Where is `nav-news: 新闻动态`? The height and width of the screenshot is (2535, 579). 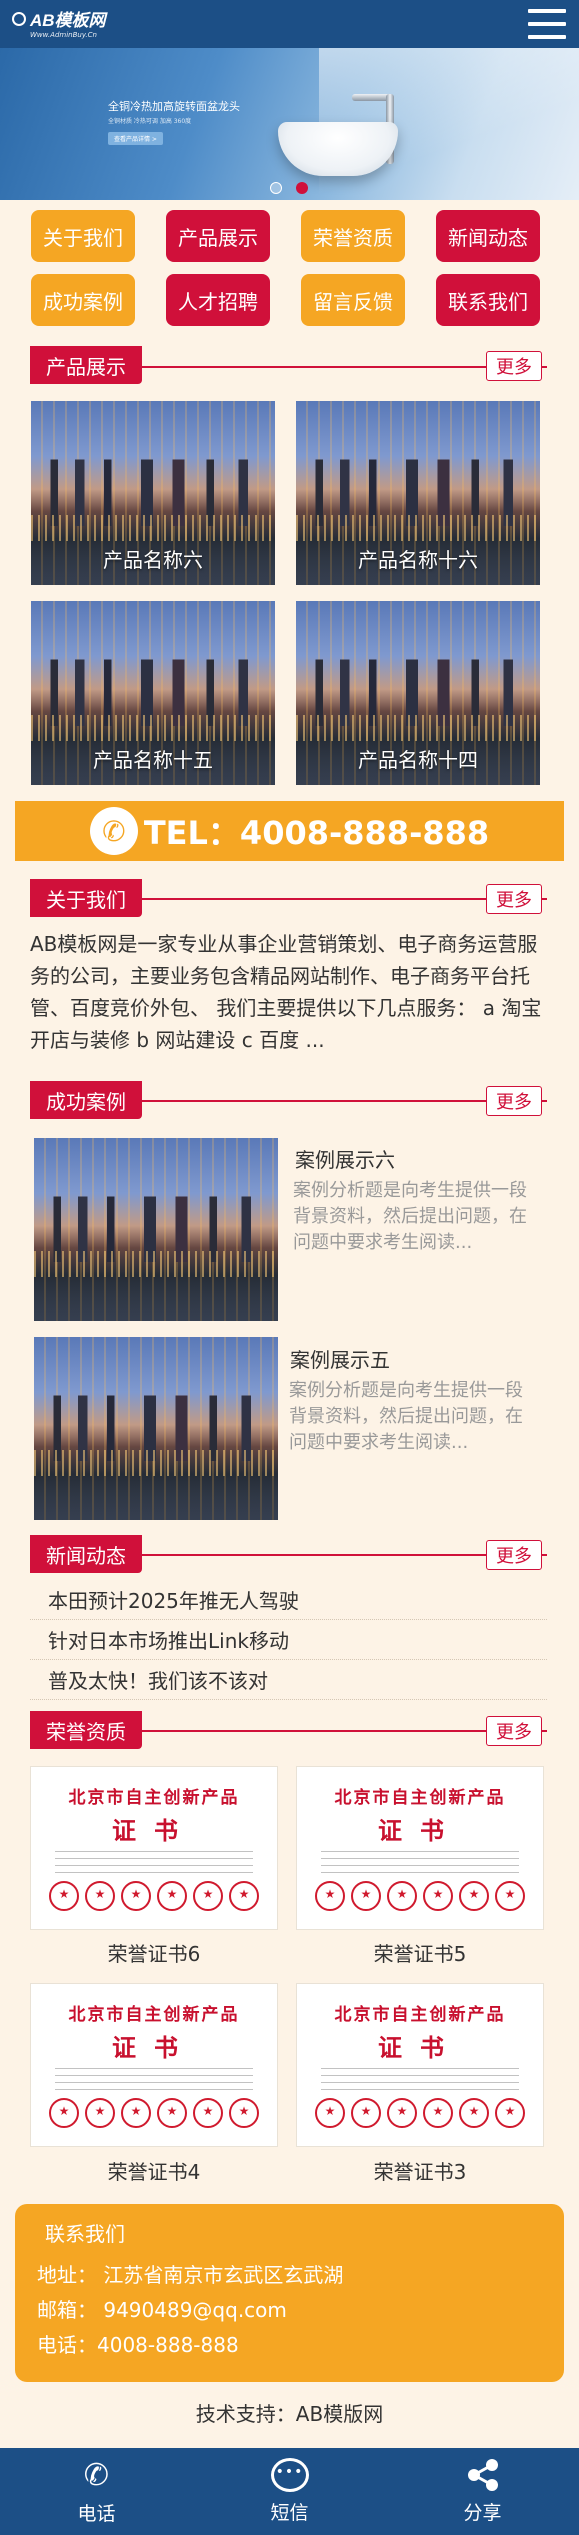 nav-news: 新闻动态 is located at coordinates (488, 236).